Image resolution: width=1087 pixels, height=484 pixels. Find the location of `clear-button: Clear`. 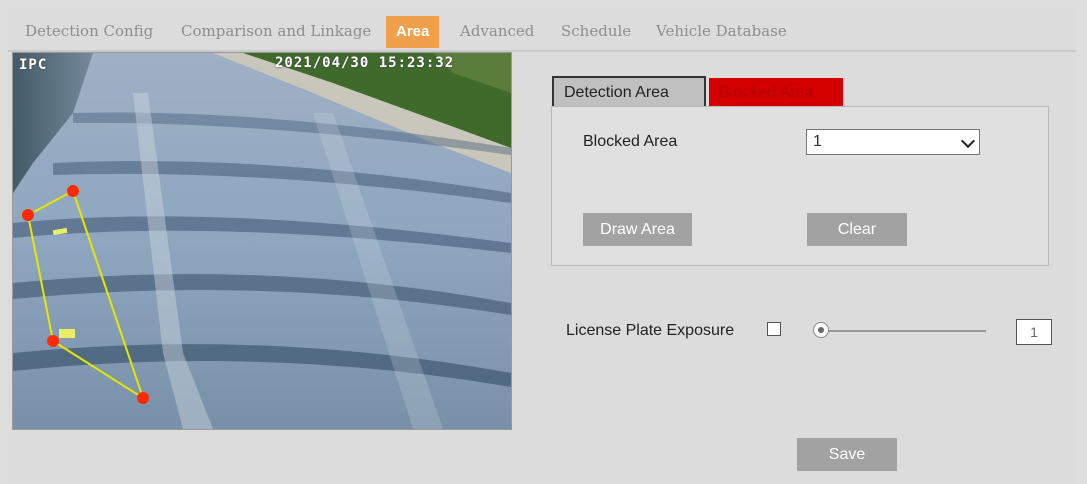

clear-button: Clear is located at coordinates (857, 229).